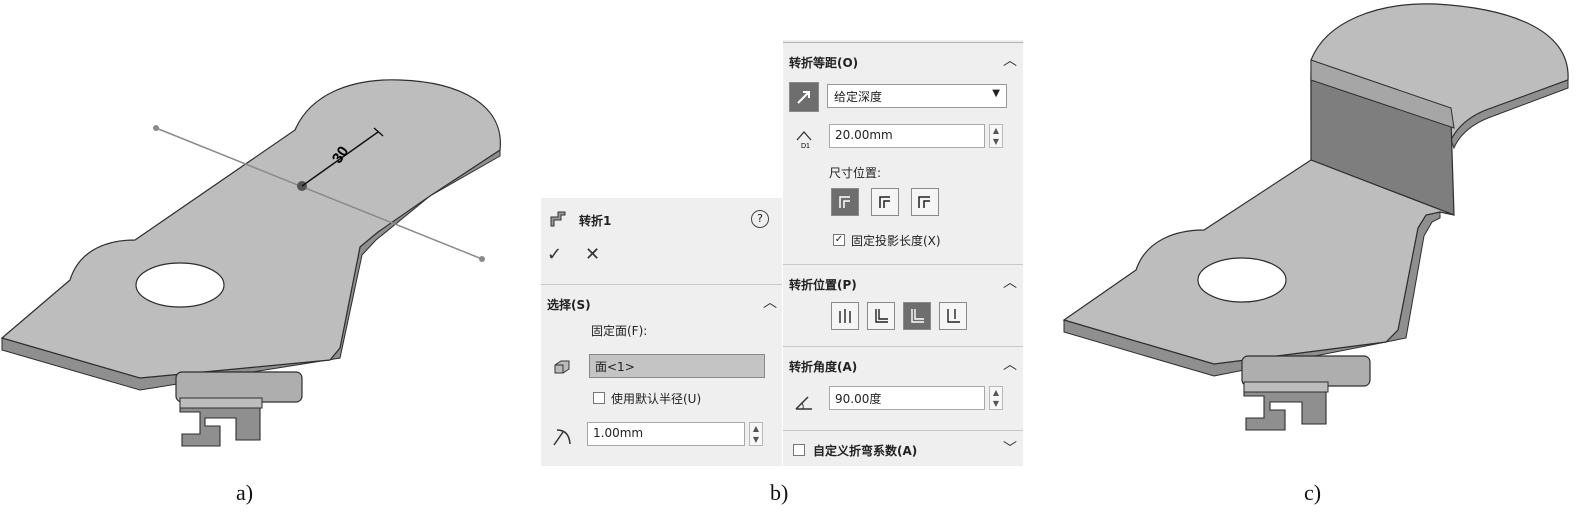 This screenshot has width=1596, height=514. Describe the element at coordinates (917, 316) in the screenshot. I see `material-outside-button` at that location.